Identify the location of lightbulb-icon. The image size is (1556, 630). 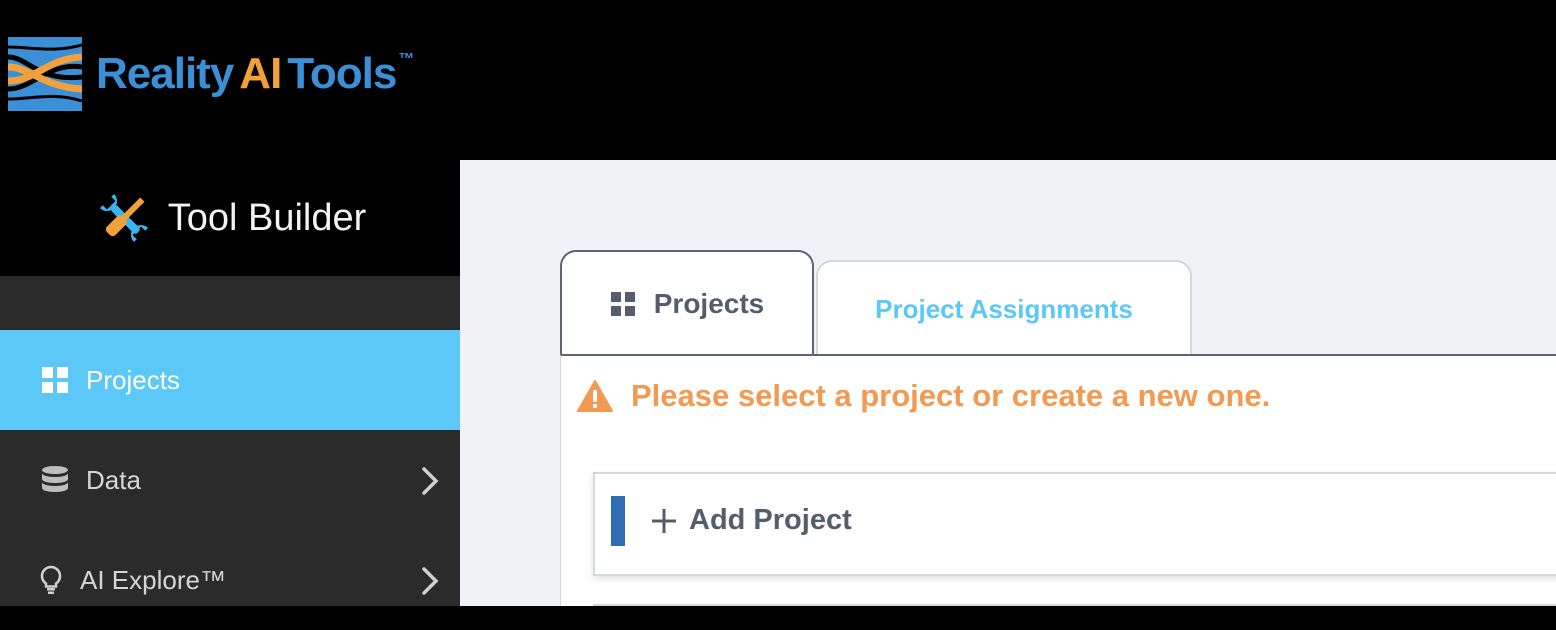
(51, 579).